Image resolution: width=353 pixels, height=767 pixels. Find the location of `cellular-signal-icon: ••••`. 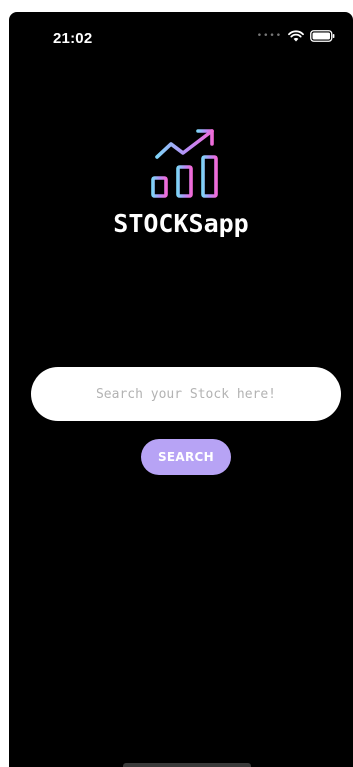

cellular-signal-icon: •••• is located at coordinates (269, 36).